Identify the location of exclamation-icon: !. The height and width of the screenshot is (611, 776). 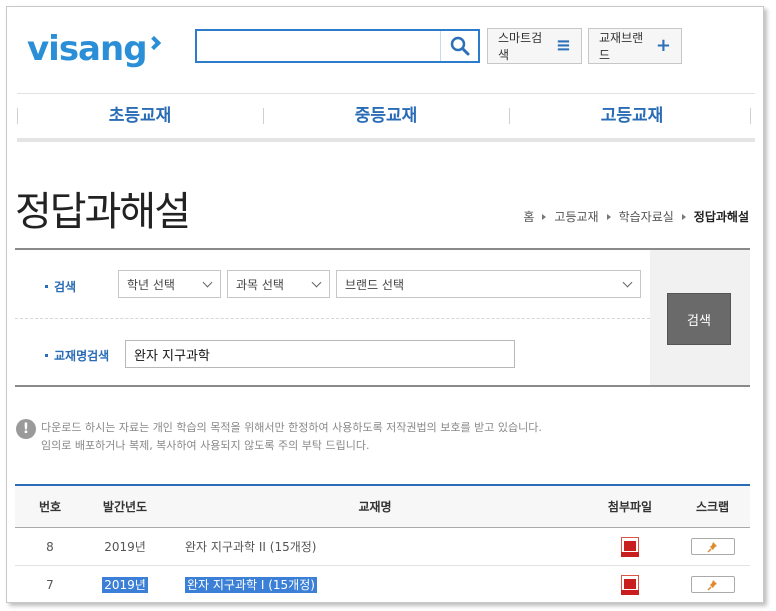
(26, 429).